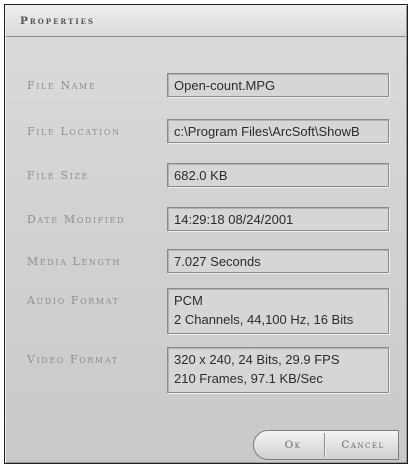 The width and height of the screenshot is (415, 470). I want to click on date-modified-label: Date Modified, so click(76, 219).